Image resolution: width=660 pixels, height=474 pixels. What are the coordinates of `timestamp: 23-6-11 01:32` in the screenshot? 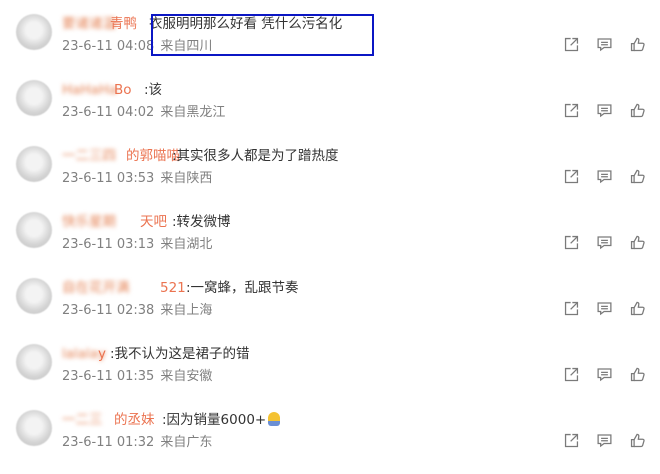 It's located at (108, 442).